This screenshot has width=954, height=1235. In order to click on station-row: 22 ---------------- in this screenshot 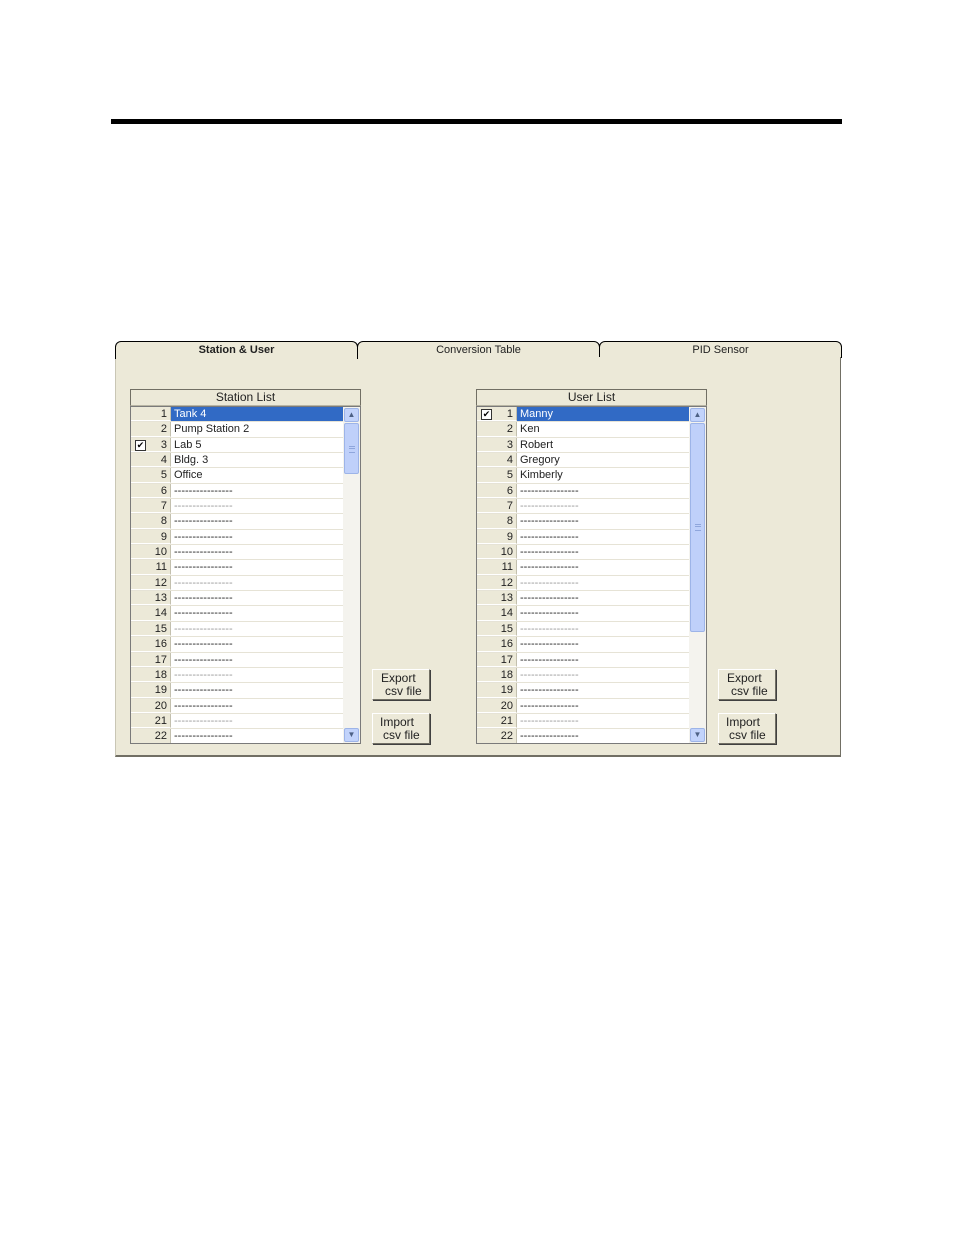, I will do `click(237, 736)`.